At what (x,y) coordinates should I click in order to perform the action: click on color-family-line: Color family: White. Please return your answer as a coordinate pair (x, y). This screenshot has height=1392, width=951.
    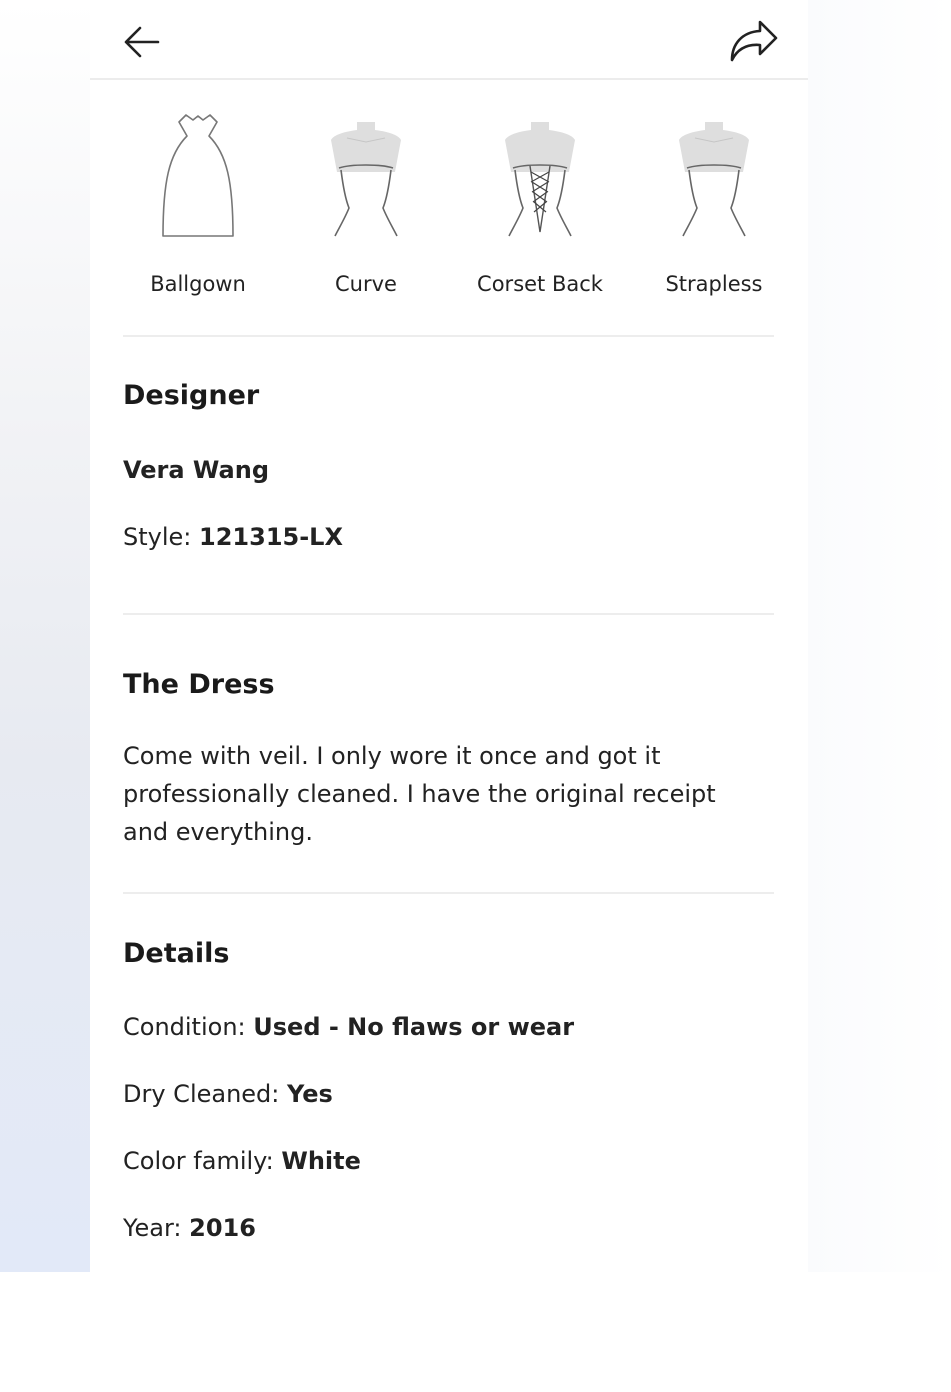
    Looking at the image, I should click on (242, 1161).